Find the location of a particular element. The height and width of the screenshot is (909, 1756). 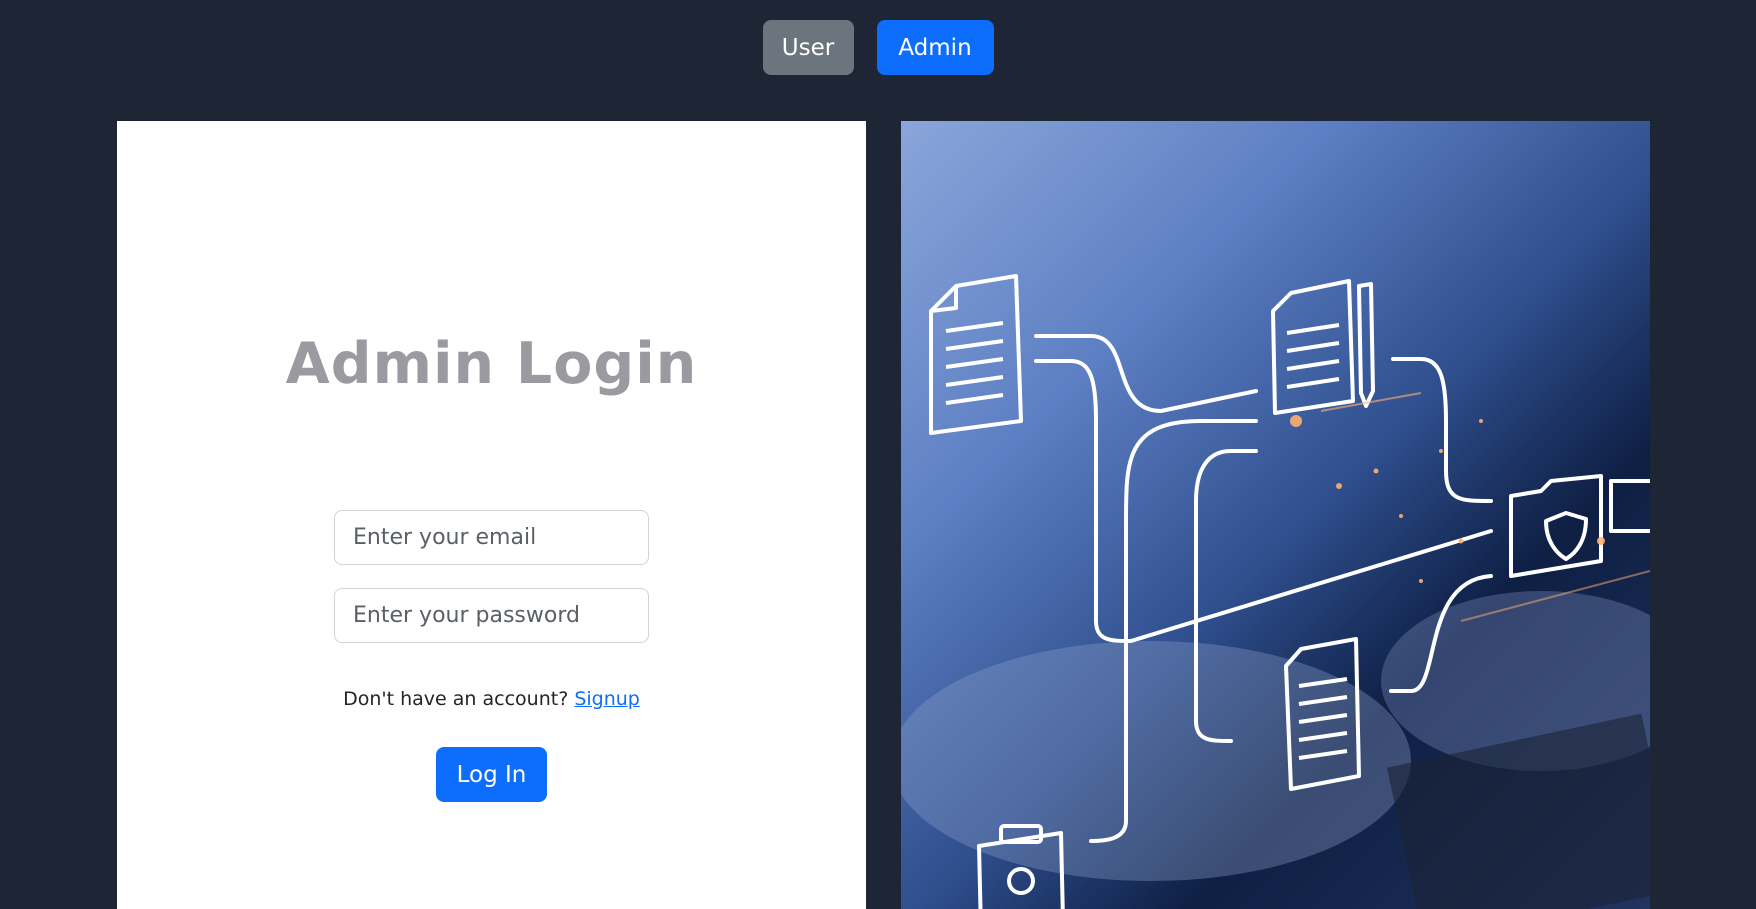

document-with-pen-icon is located at coordinates (1323, 347).